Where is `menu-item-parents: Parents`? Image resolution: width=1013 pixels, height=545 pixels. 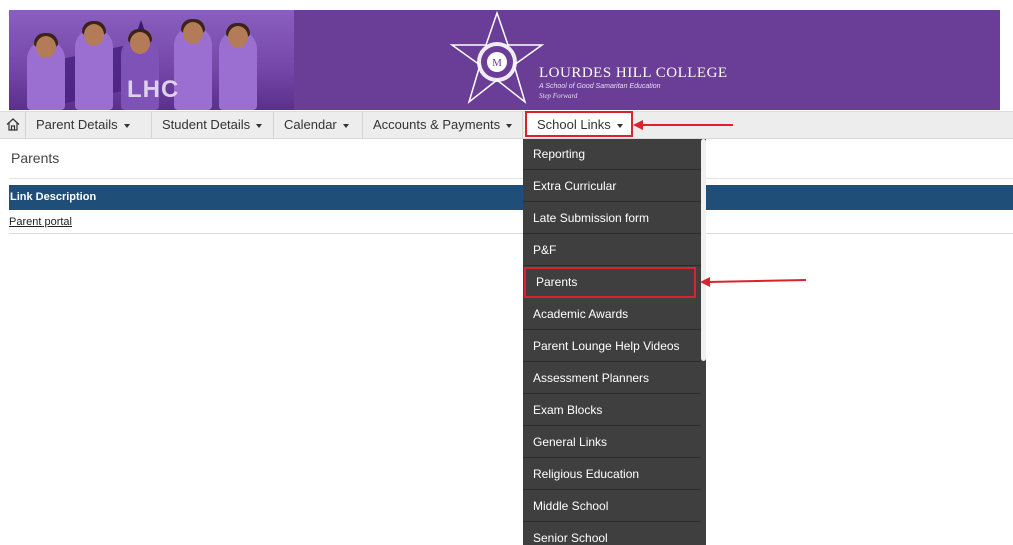 menu-item-parents: Parents is located at coordinates (610, 282).